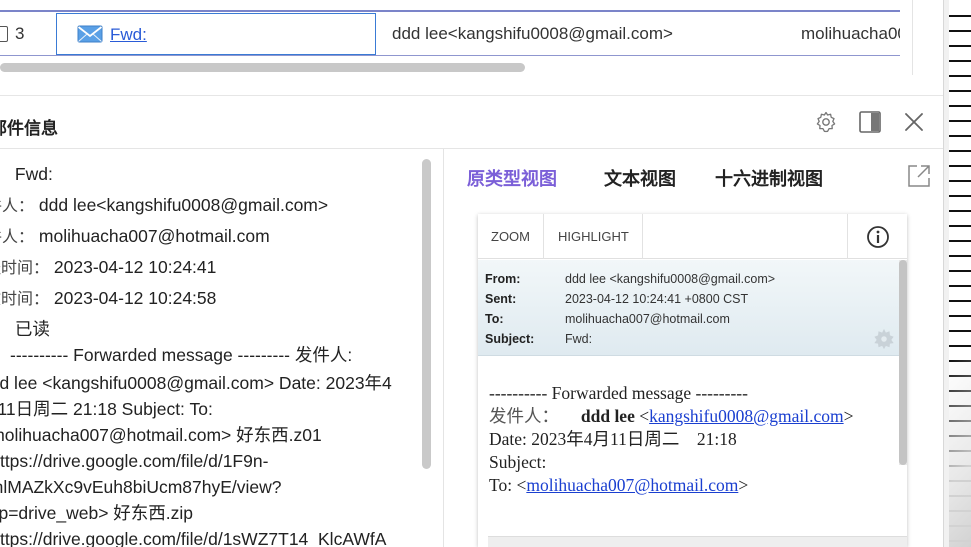 This screenshot has width=971, height=547. I want to click on close-icon, so click(914, 122).